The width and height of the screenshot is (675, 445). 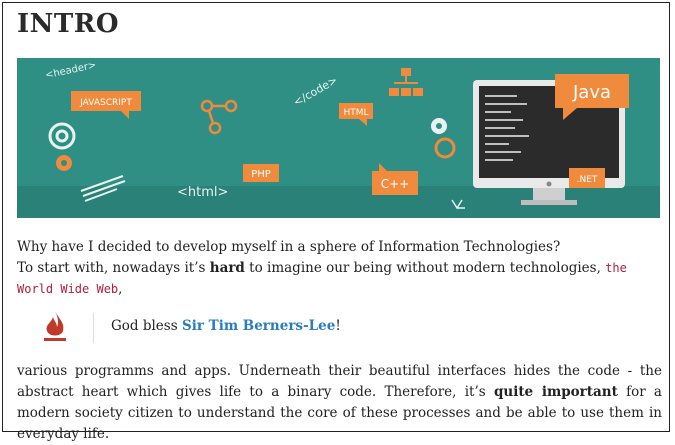 I want to click on header-tag-label: <header>, so click(x=70, y=71).